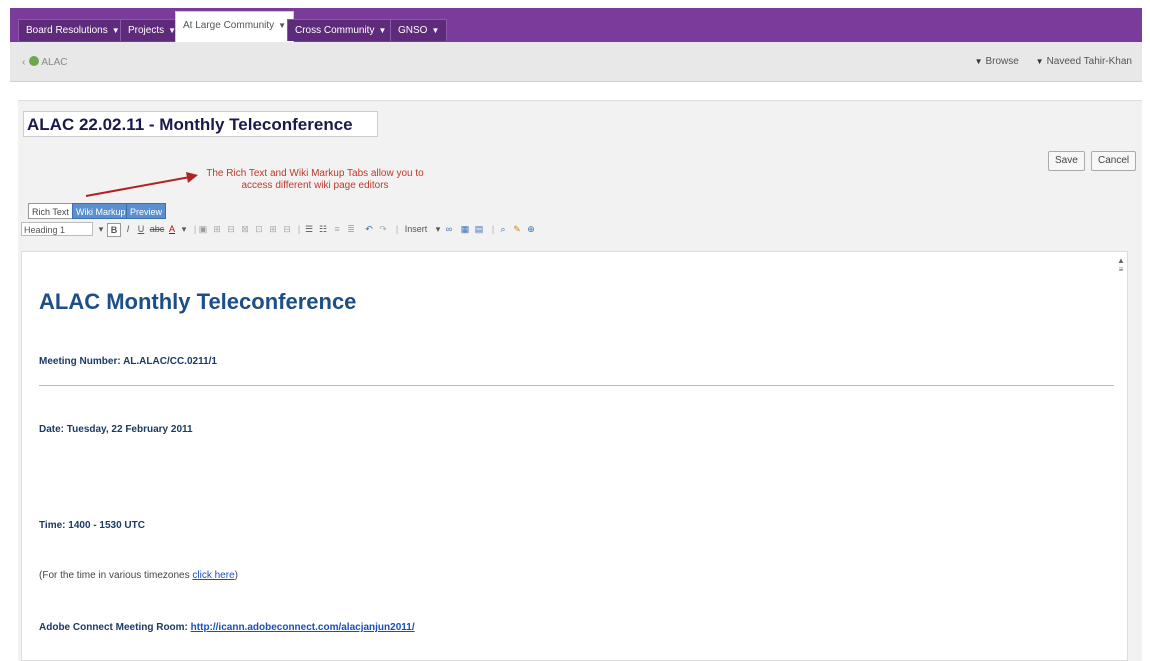  What do you see at coordinates (67, 30) in the screenshot?
I see `tab-label: Board Resolutions` at bounding box center [67, 30].